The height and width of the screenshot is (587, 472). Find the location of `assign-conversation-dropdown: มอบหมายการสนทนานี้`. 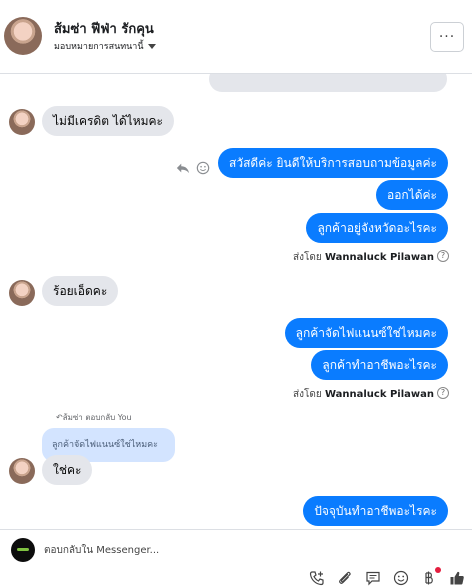

assign-conversation-dropdown: มอบหมายการสนทนานี้ is located at coordinates (105, 46).